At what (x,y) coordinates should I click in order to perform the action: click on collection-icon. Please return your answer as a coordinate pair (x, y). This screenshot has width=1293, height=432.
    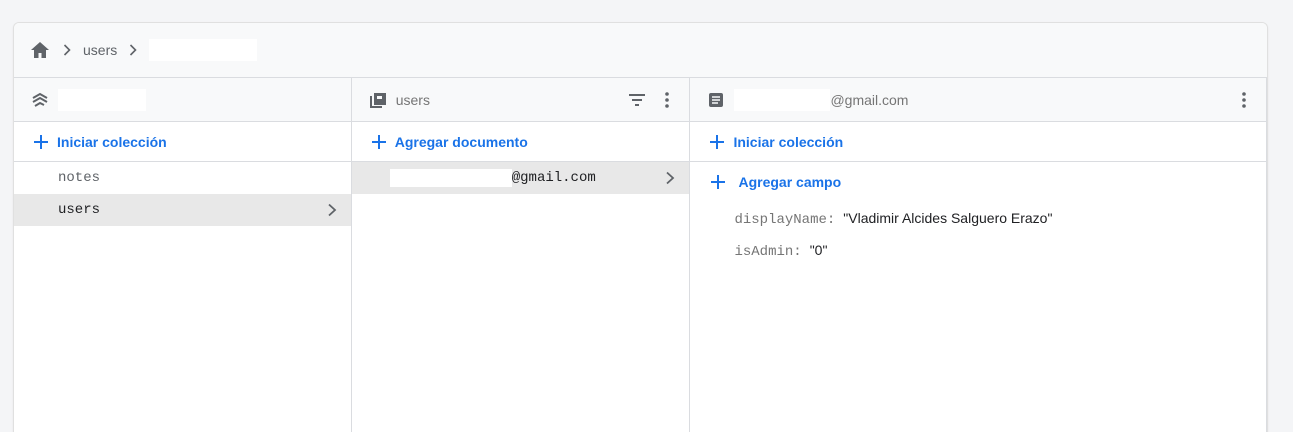
    Looking at the image, I should click on (378, 100).